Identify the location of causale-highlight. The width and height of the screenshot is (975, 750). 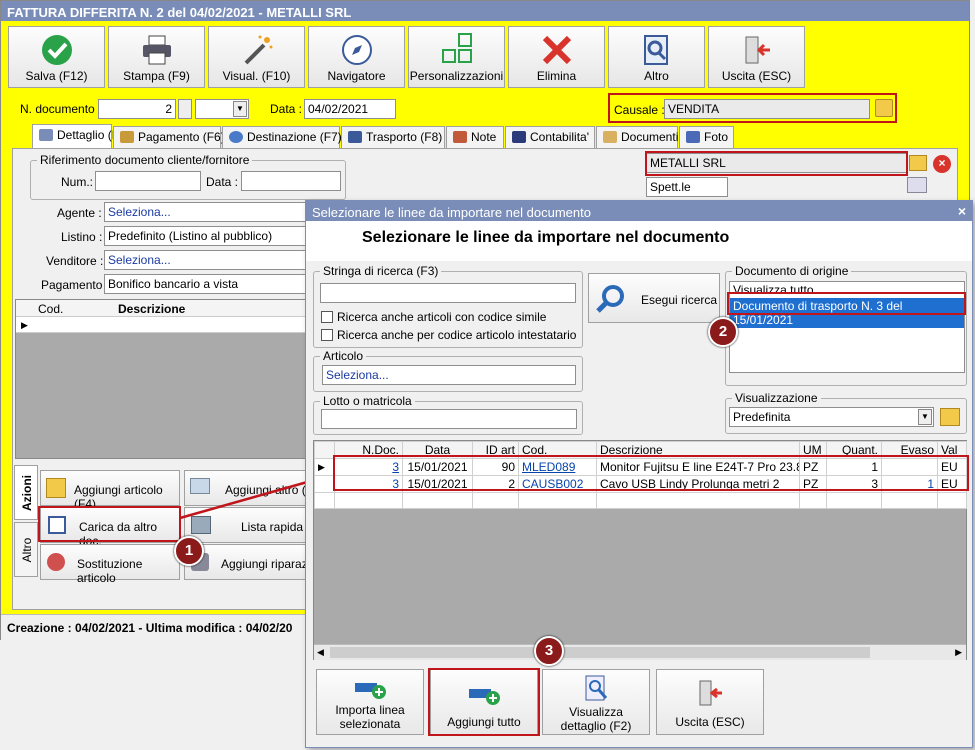
(752, 108).